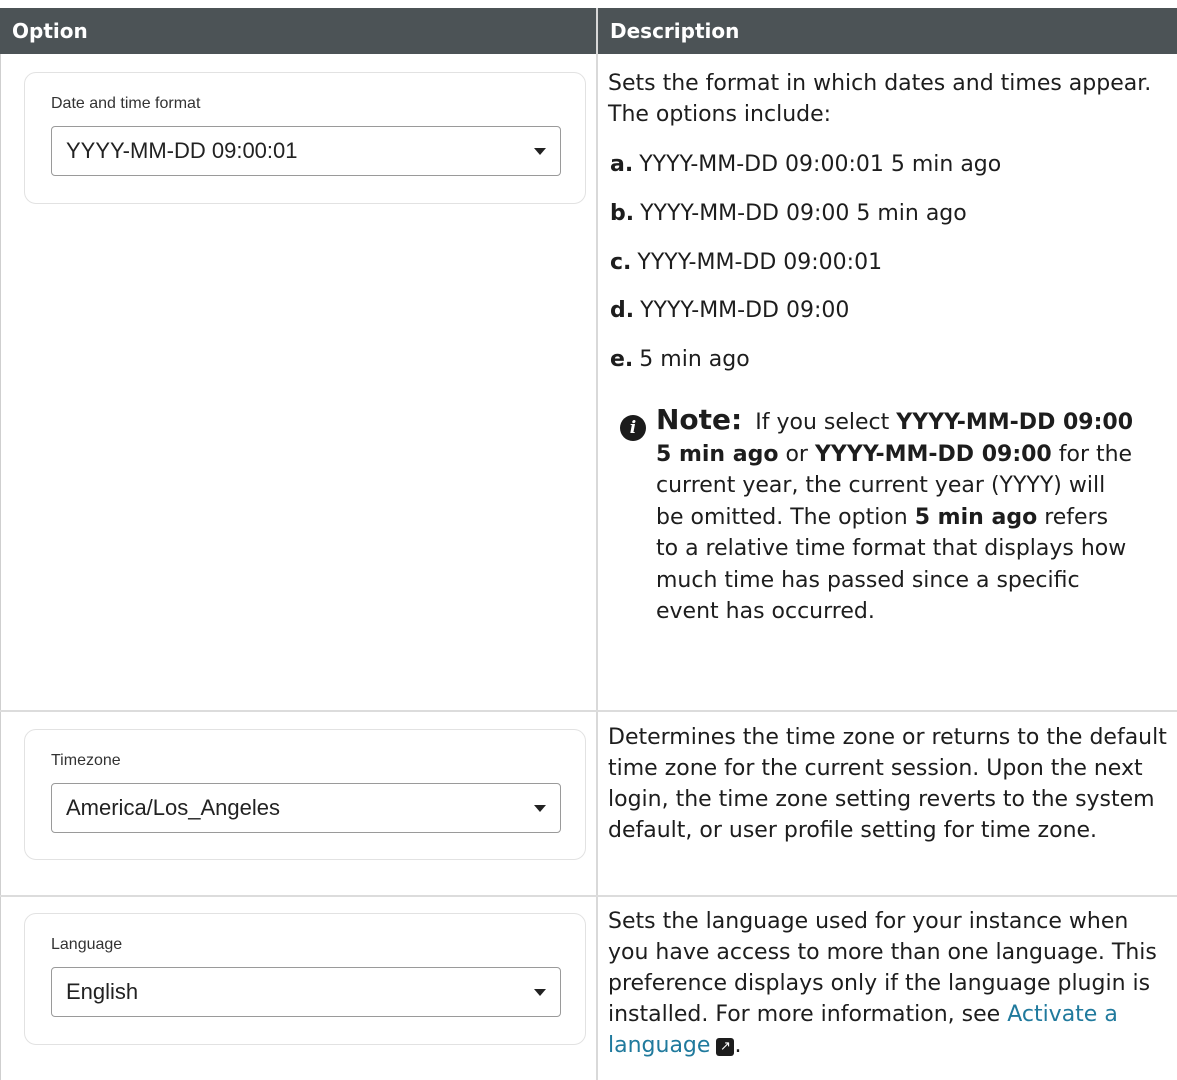 This screenshot has height=1080, width=1177. Describe the element at coordinates (887, 31) in the screenshot. I see `header-description: Description` at that location.